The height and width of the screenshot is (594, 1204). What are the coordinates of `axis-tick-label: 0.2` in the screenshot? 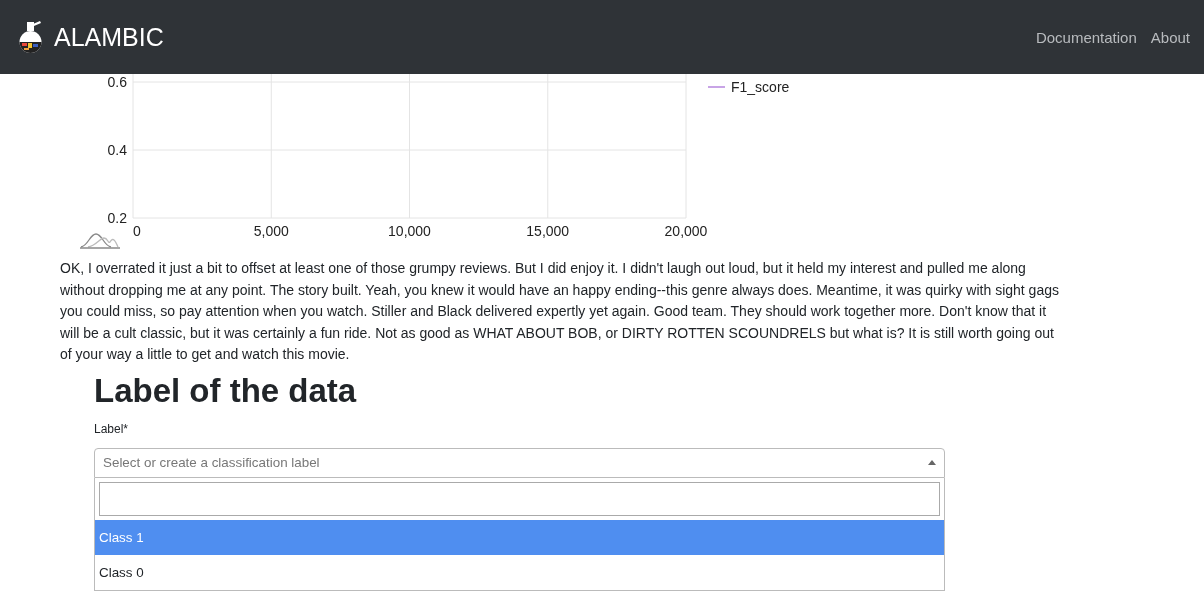 It's located at (117, 218).